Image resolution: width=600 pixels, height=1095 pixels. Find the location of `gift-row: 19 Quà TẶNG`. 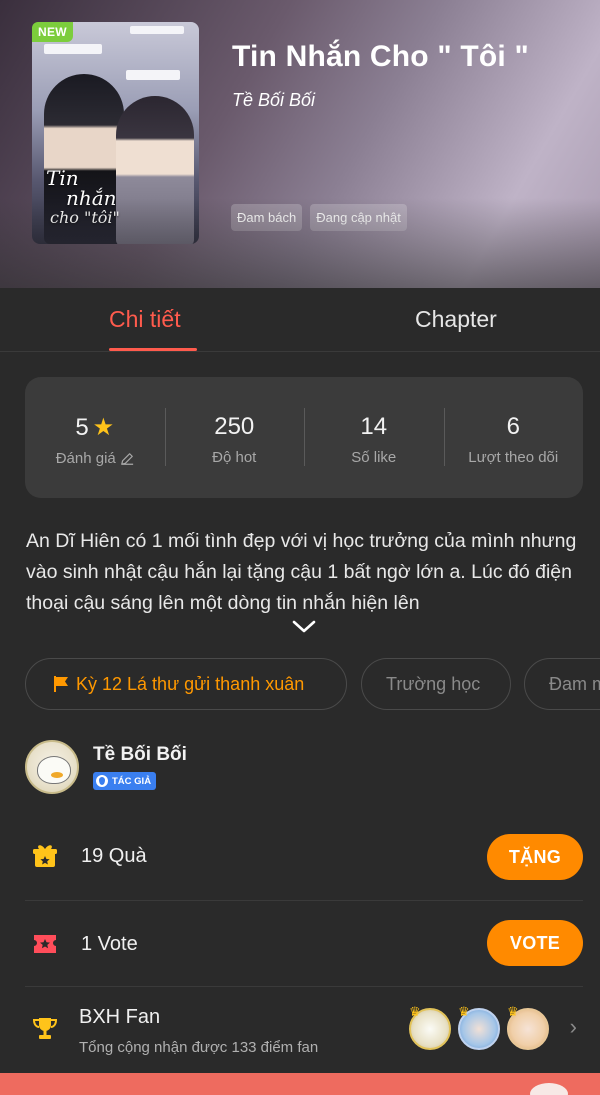

gift-row: 19 Quà TẶNG is located at coordinates (304, 857).